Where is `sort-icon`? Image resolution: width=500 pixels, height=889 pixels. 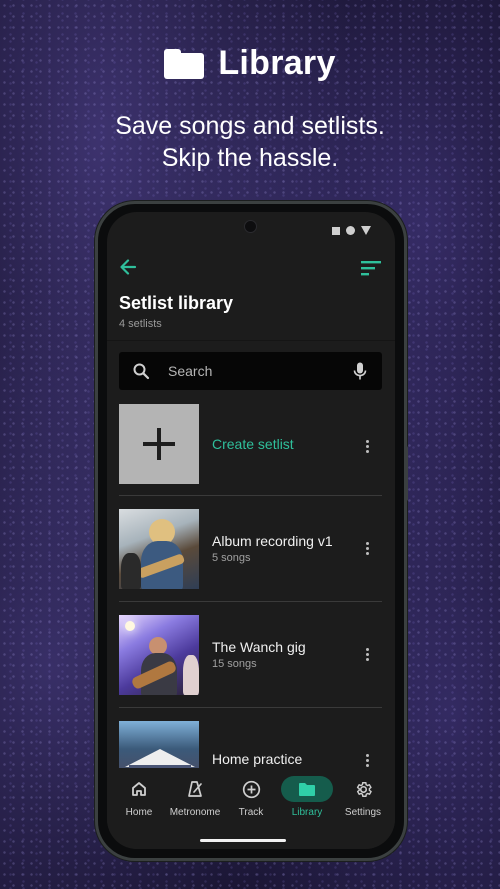 sort-icon is located at coordinates (371, 268).